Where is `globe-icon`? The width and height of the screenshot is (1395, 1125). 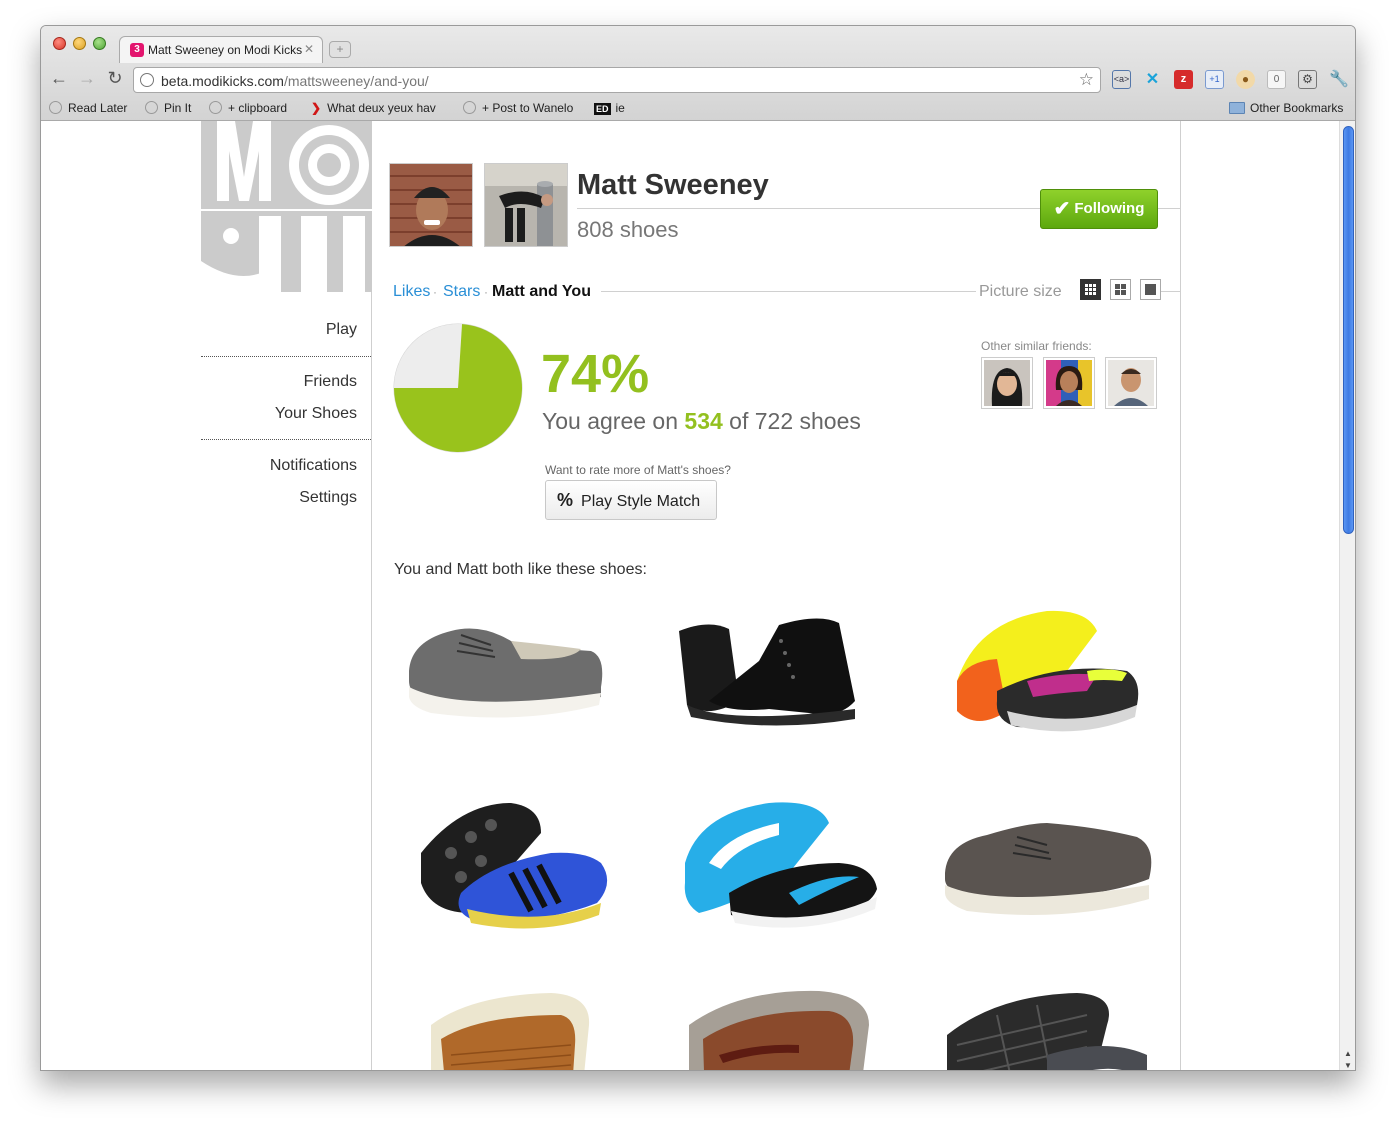 globe-icon is located at coordinates (147, 80).